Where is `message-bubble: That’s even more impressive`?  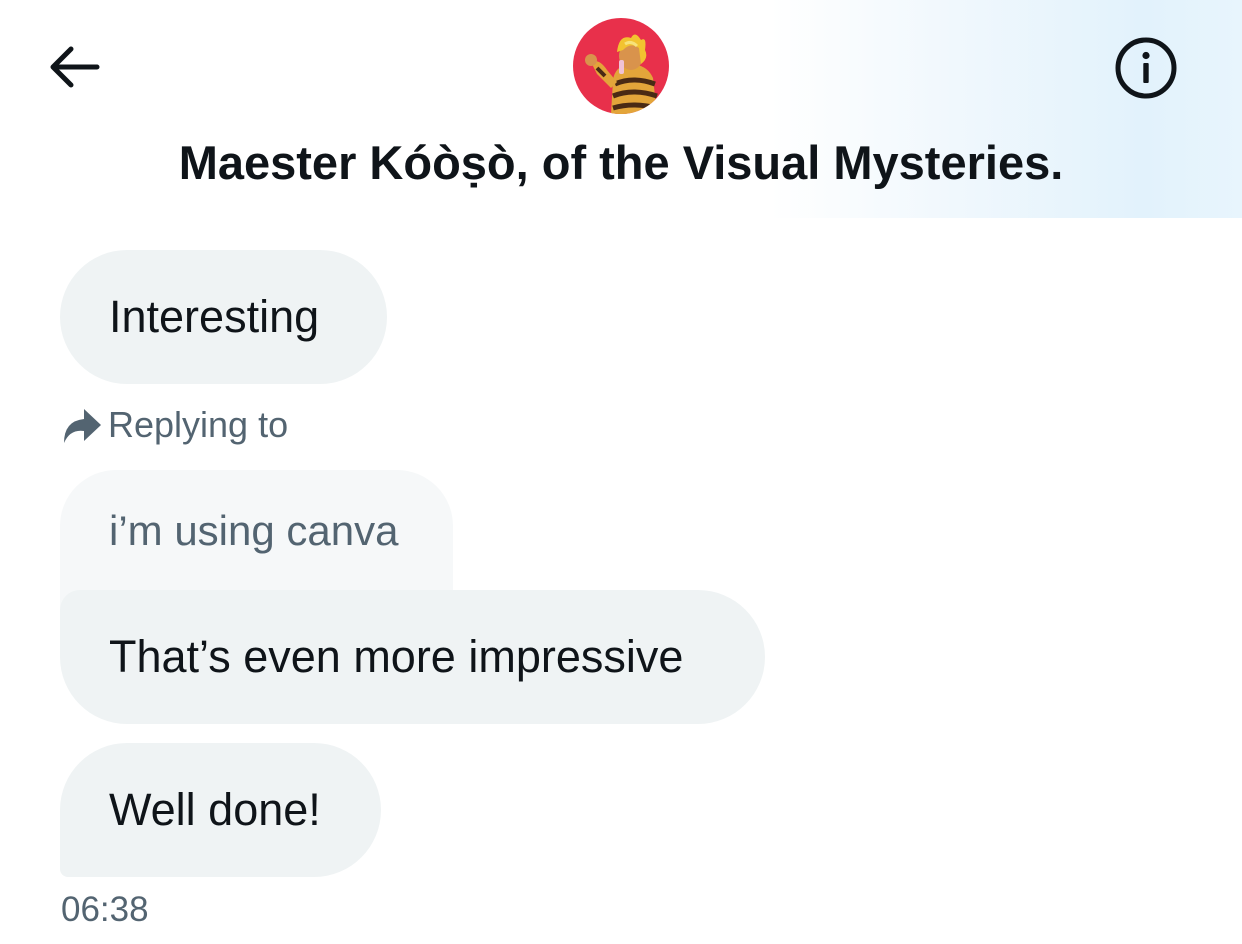
message-bubble: That’s even more impressive is located at coordinates (412, 657).